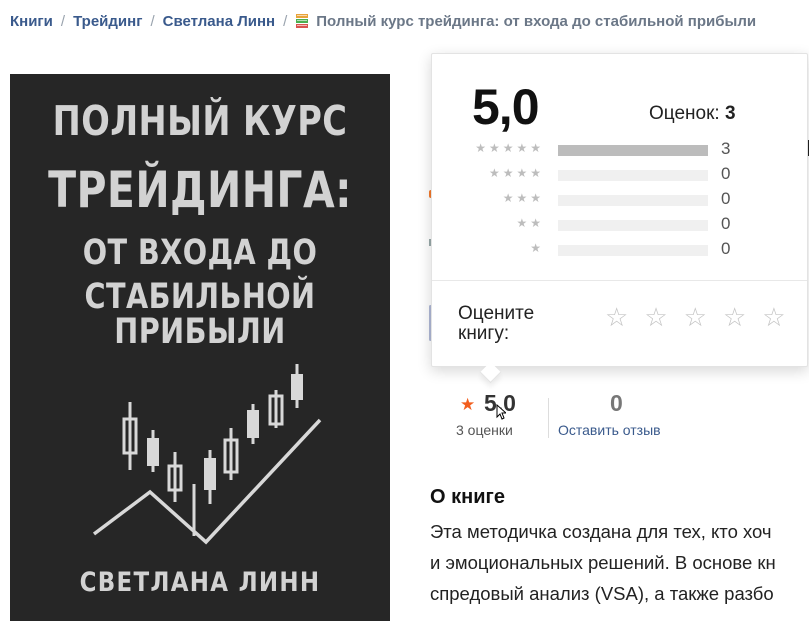  I want to click on popup-divider, so click(619, 280).